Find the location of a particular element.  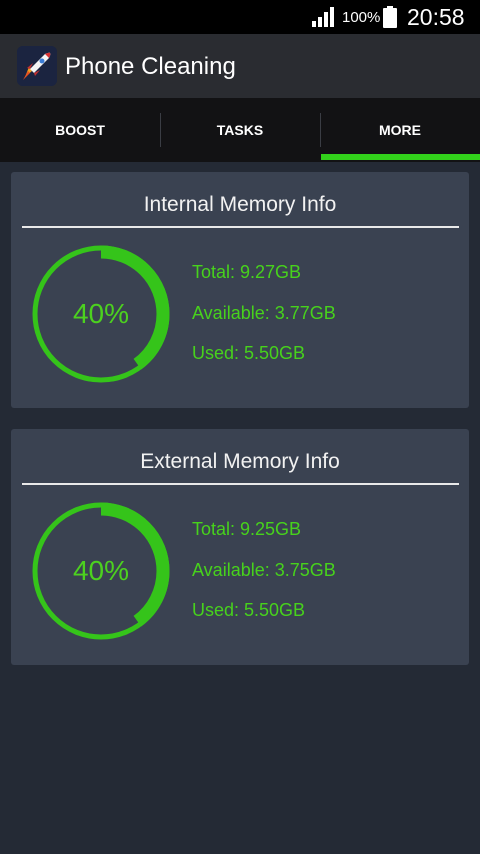

external-memory-title: External Memory Info is located at coordinates (240, 461).